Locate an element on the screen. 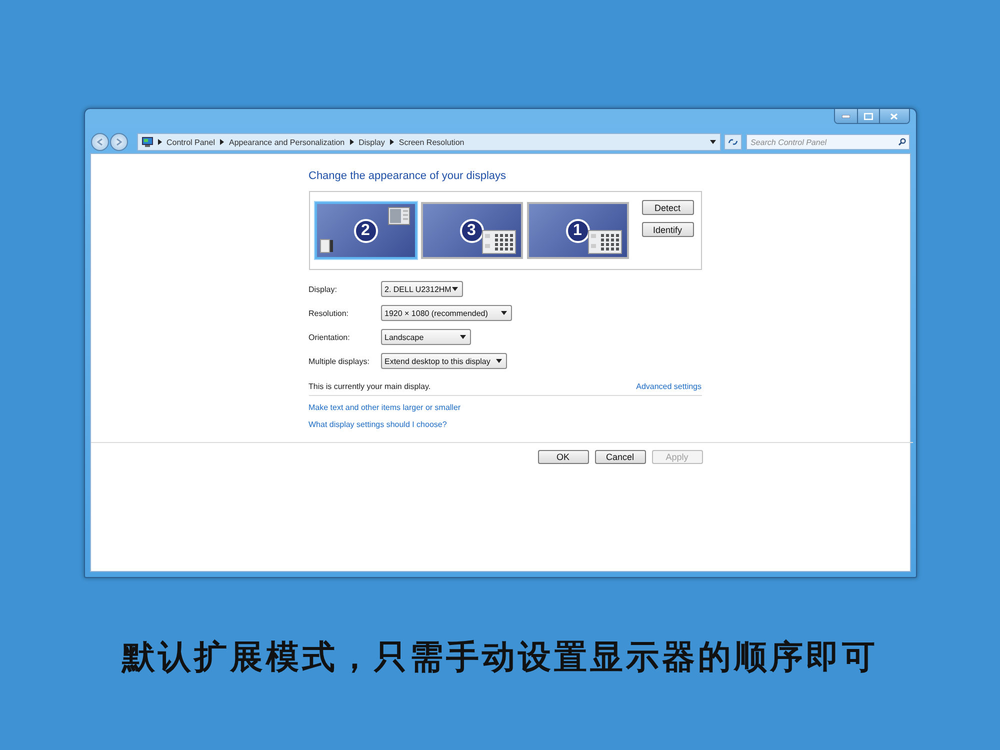  dropdown: 2. DELL U2312HM is located at coordinates (421, 289).